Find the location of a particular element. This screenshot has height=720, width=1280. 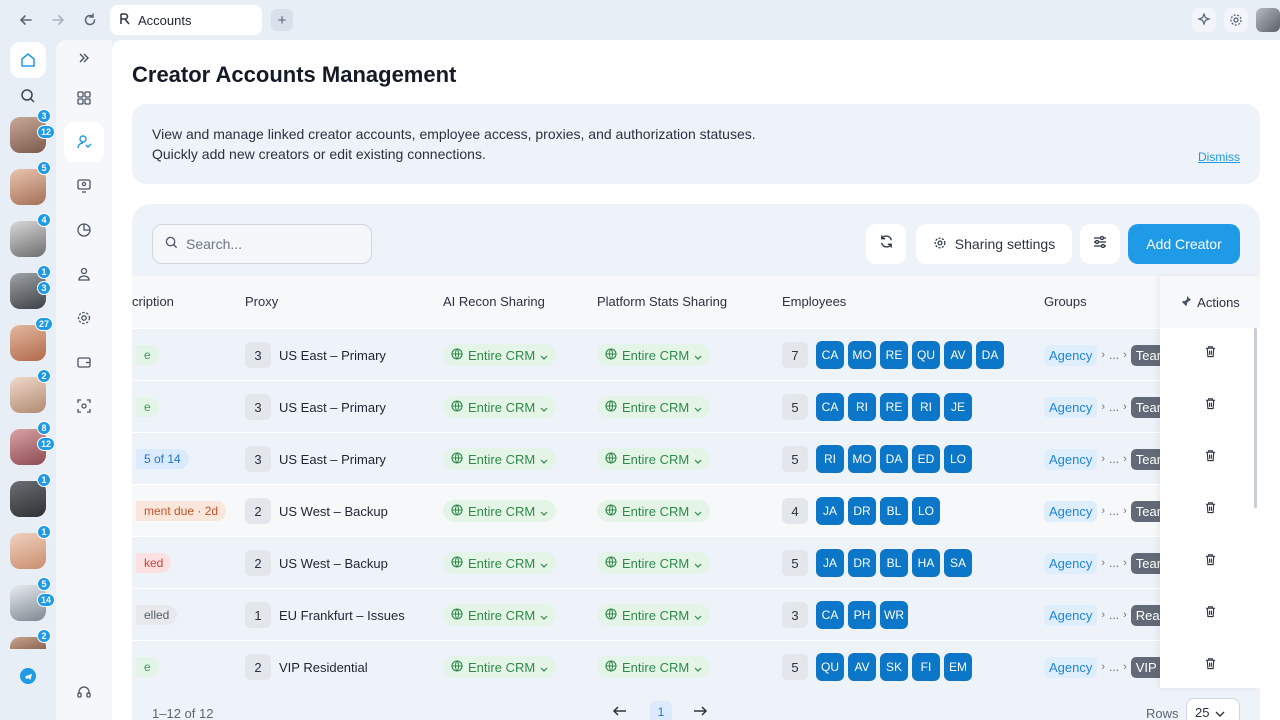

filter-button is located at coordinates (1100, 244).